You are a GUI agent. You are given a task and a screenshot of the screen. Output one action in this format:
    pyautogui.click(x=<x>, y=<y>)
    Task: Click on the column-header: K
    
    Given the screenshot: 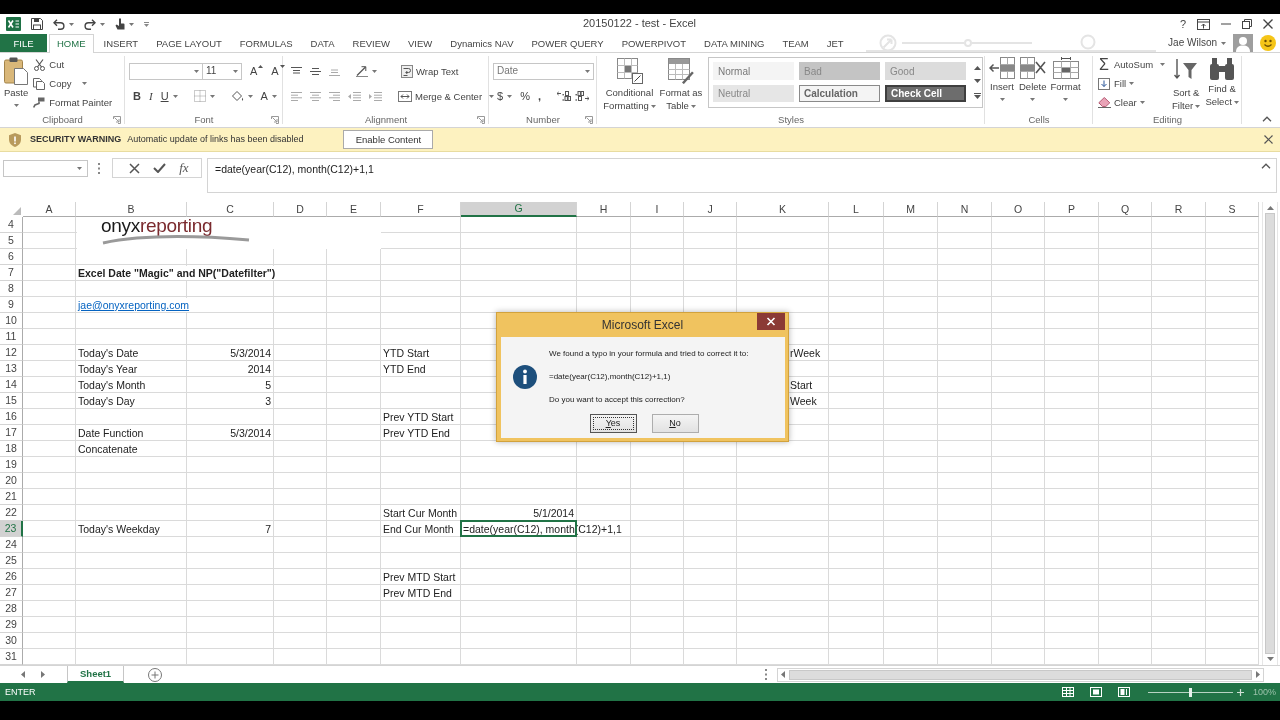 What is the action you would take?
    pyautogui.click(x=783, y=209)
    